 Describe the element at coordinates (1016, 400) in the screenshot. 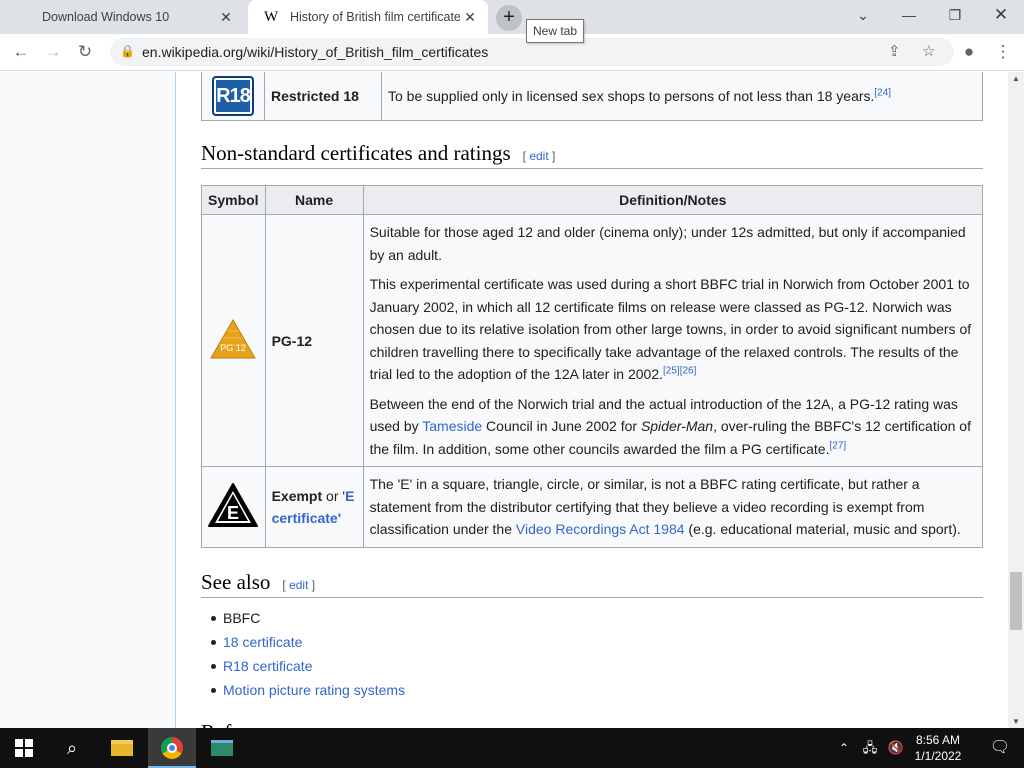

I see `page-scrollbar: ▲ ▼` at that location.